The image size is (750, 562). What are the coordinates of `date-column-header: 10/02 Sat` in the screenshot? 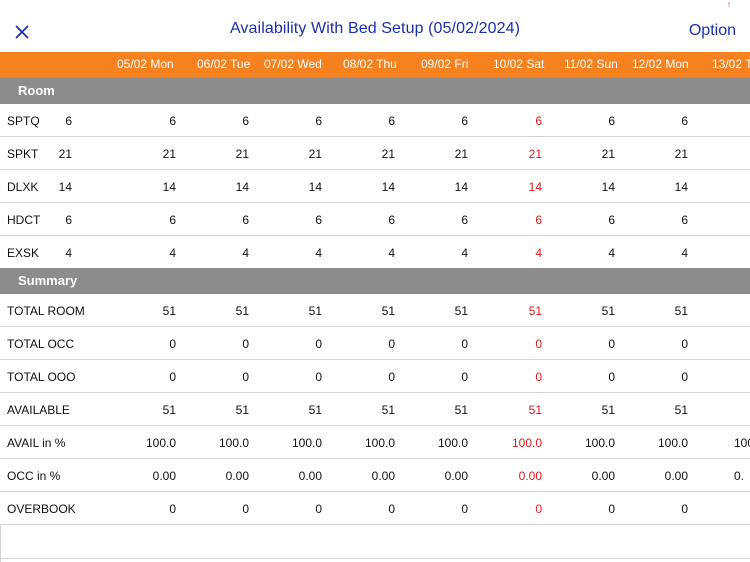 It's located at (519, 64).